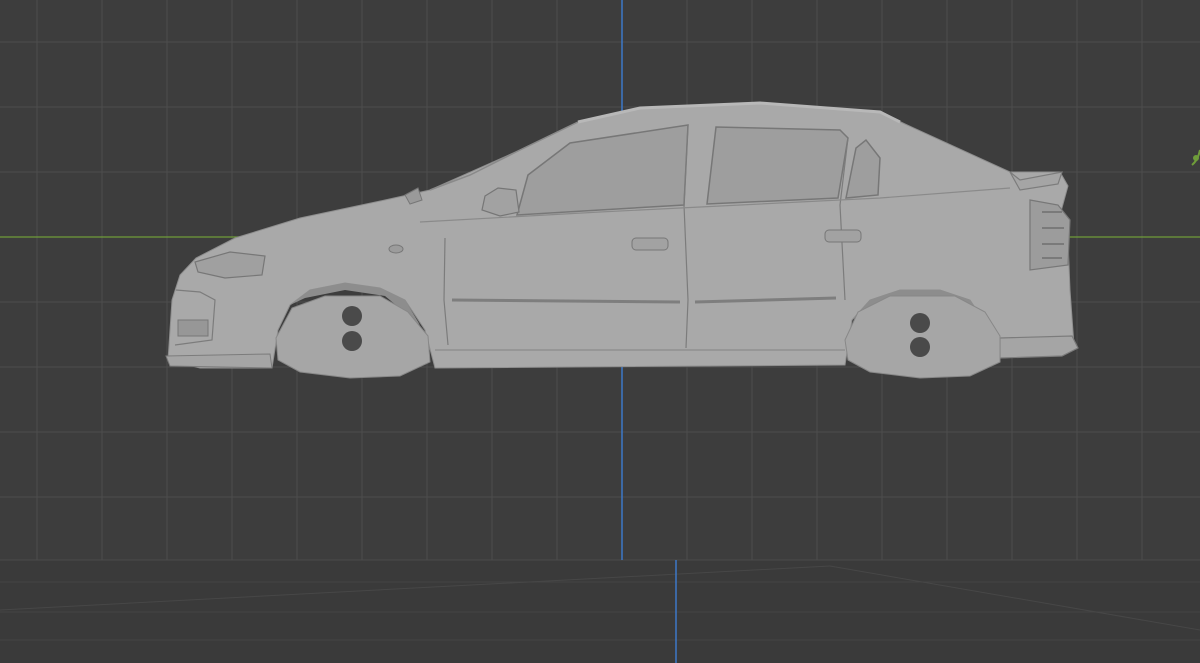 Image resolution: width=1200 pixels, height=663 pixels. I want to click on side-indicator, so click(396, 249).